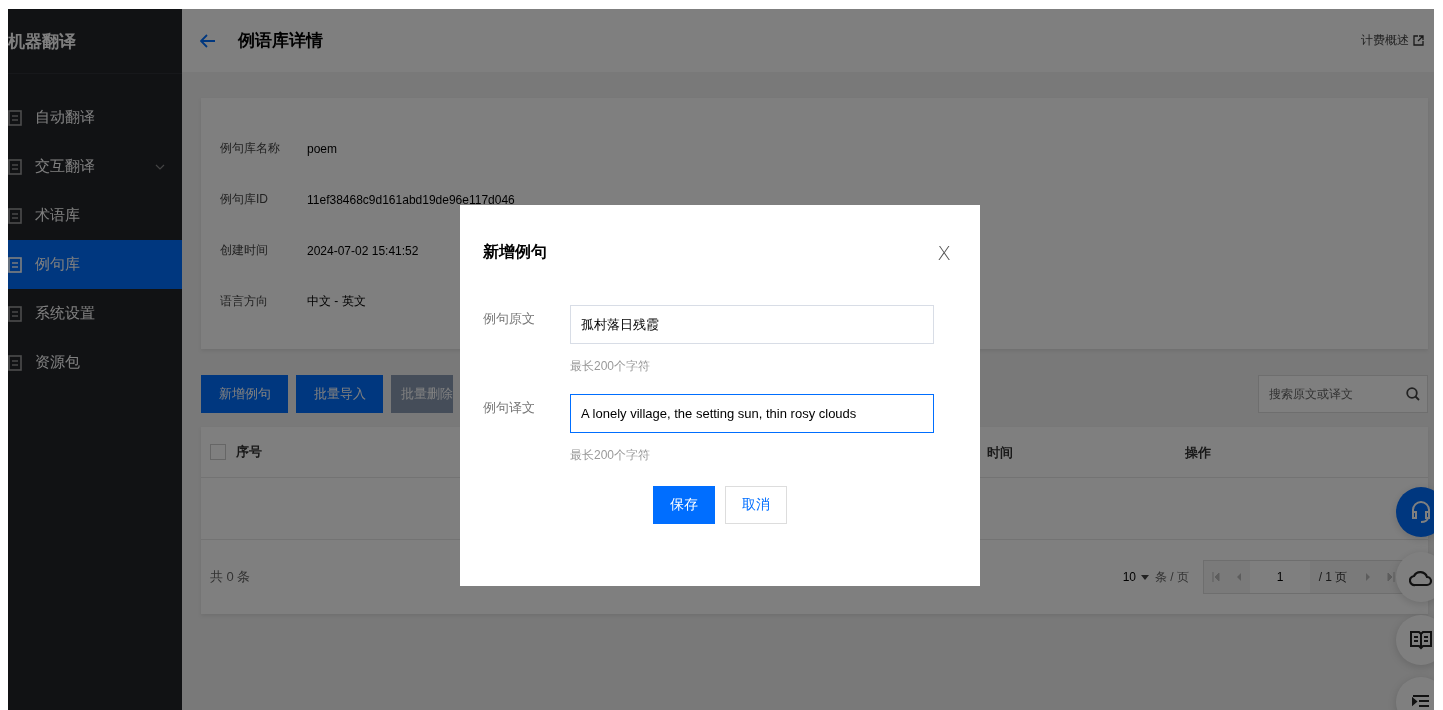  What do you see at coordinates (244, 250) in the screenshot?
I see `field-label: 创建时间` at bounding box center [244, 250].